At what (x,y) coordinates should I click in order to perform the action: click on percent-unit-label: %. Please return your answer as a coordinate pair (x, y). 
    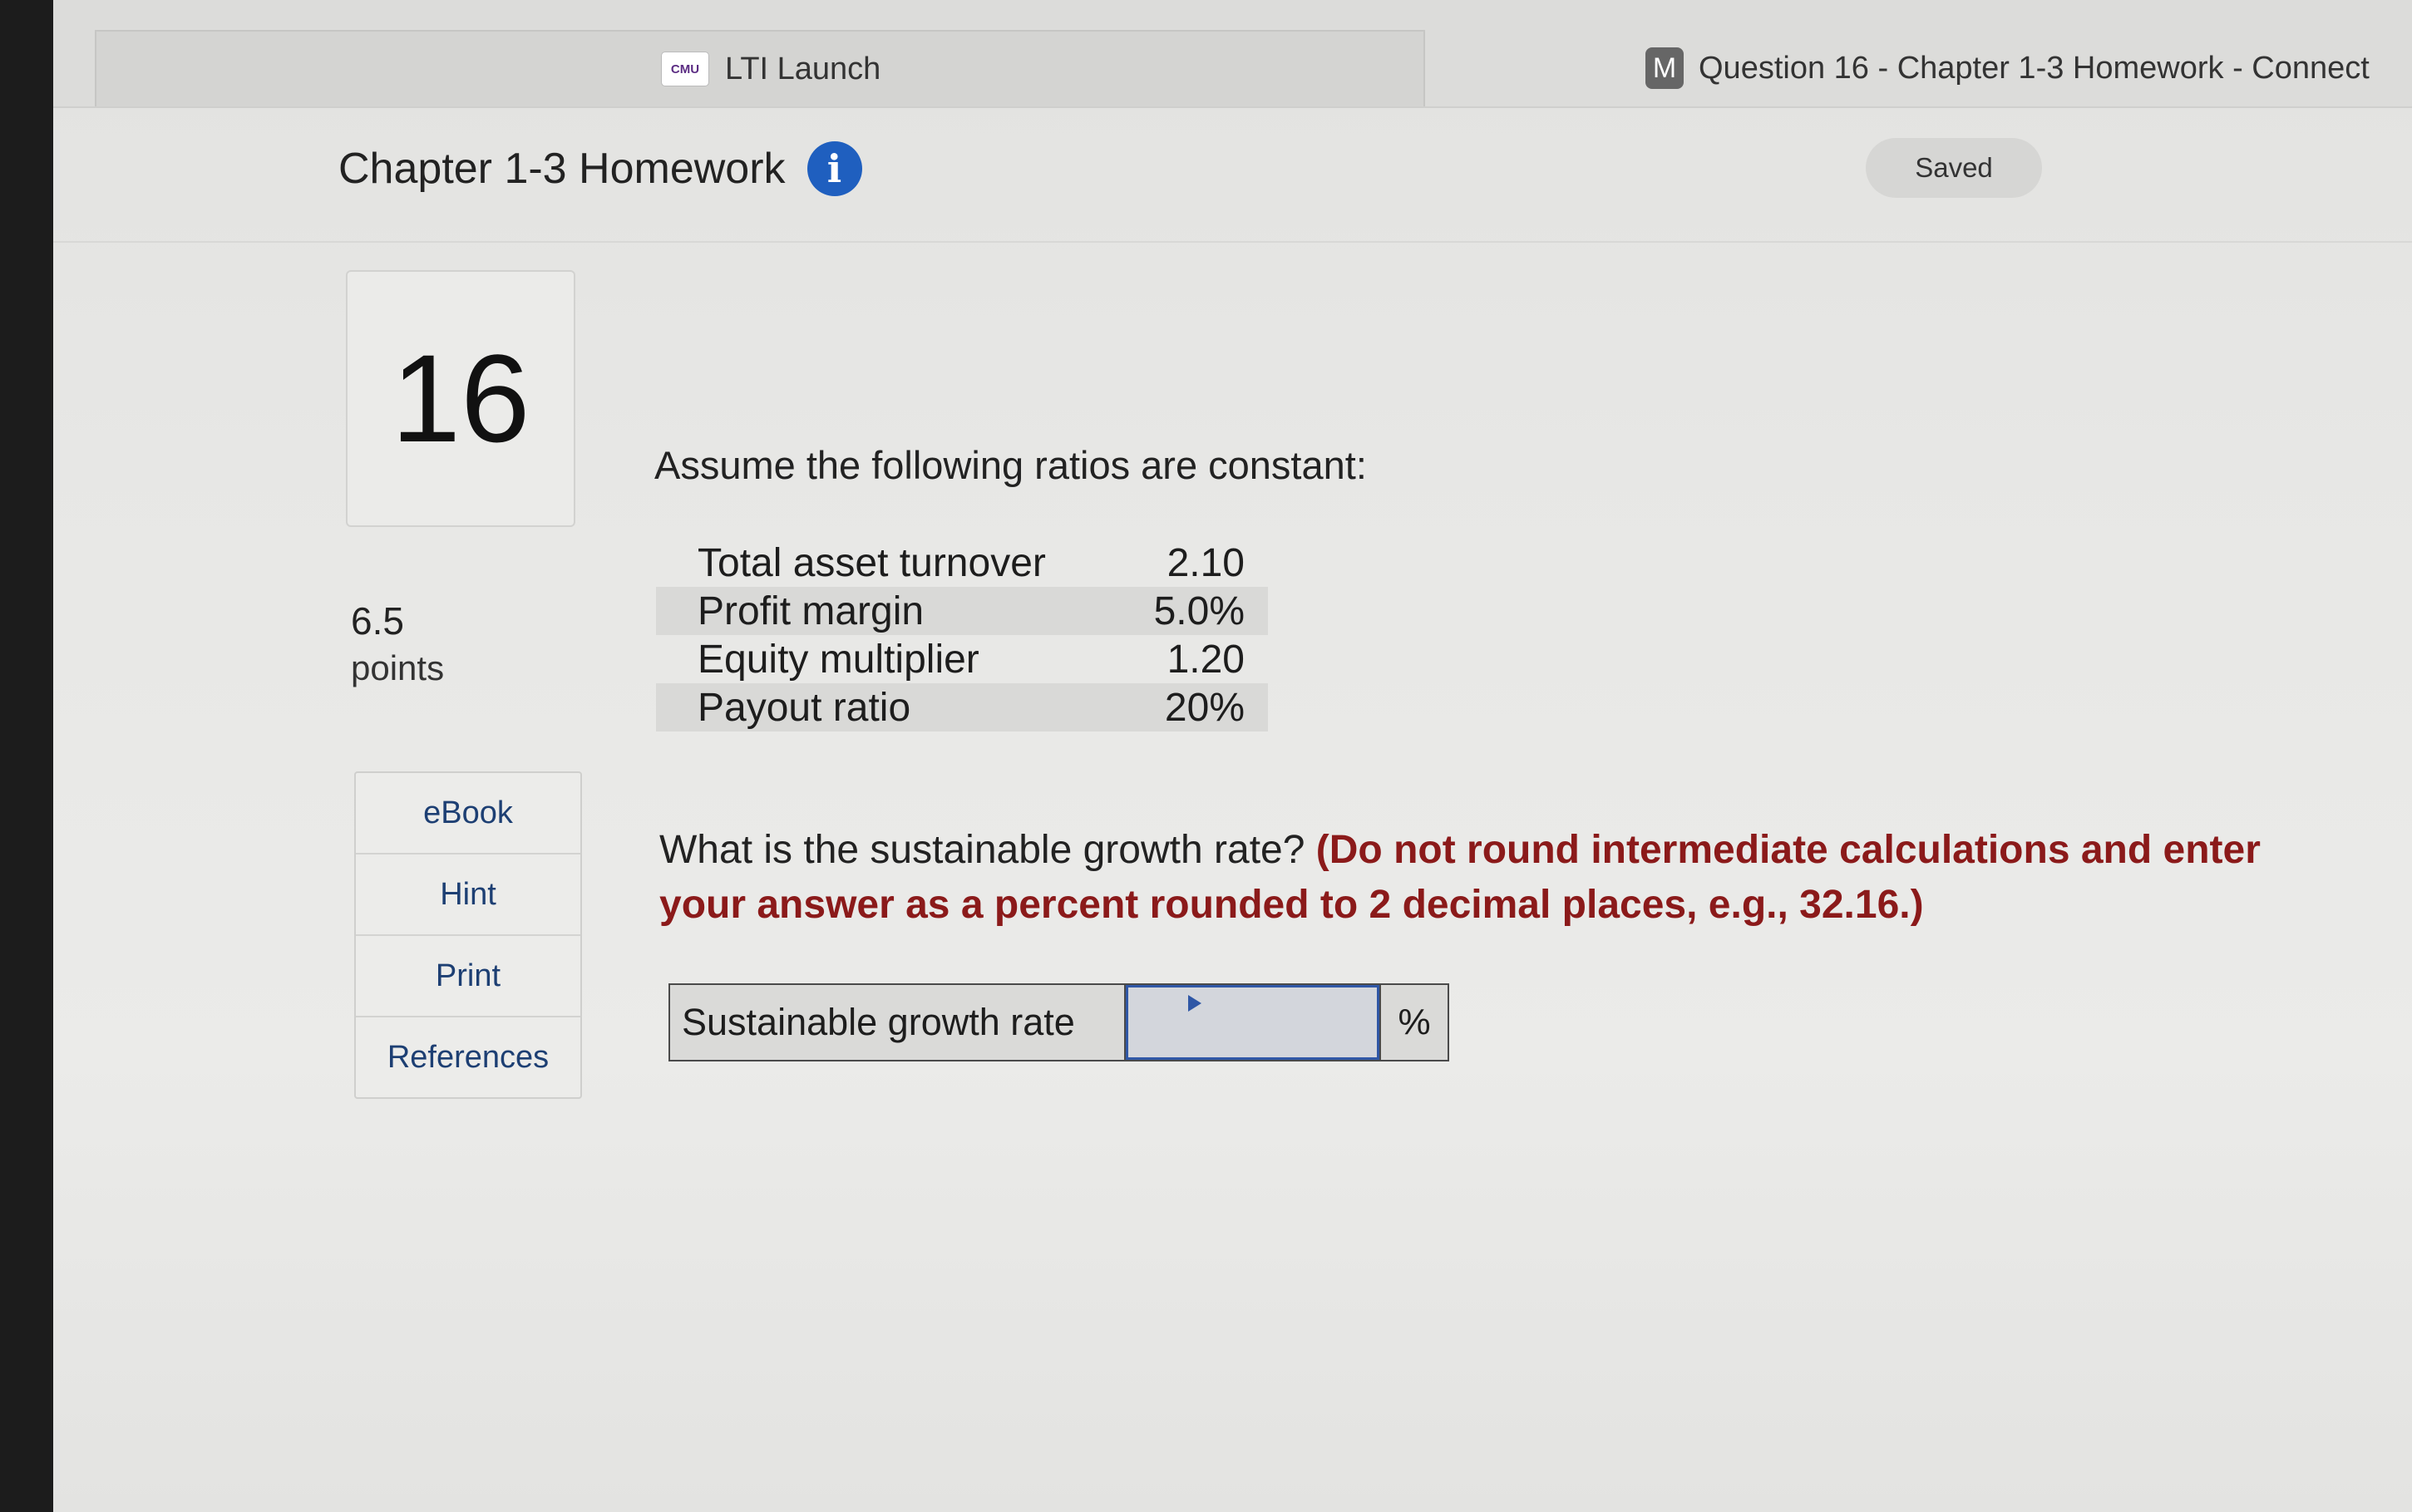
    Looking at the image, I should click on (1414, 1023).